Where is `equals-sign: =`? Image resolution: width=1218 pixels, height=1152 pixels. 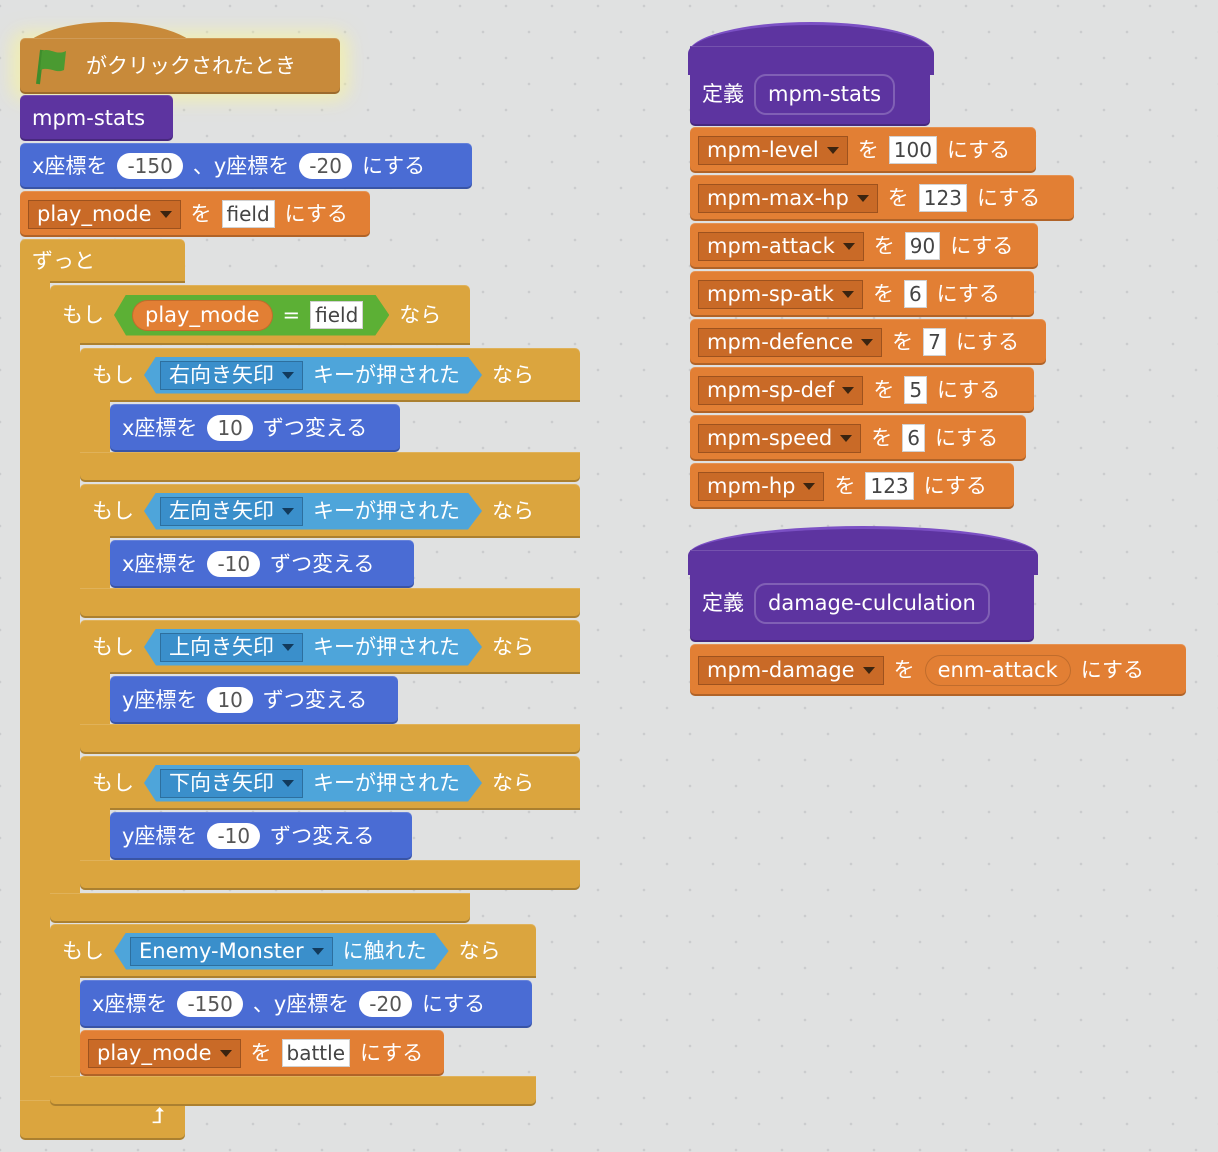
equals-sign: = is located at coordinates (291, 314).